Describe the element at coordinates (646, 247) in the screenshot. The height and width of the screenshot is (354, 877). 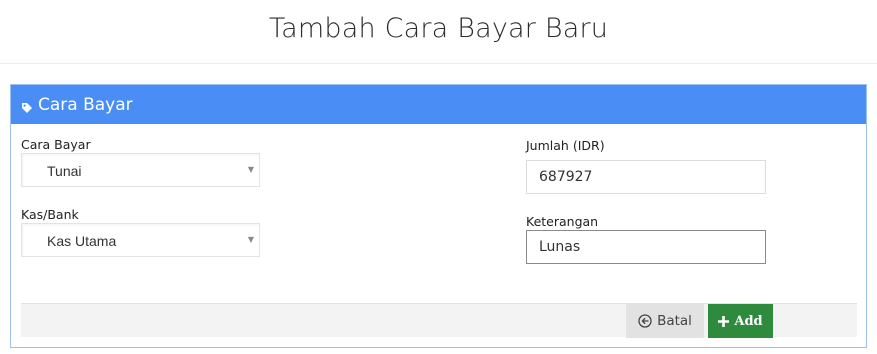
I see `keterangan-input` at that location.